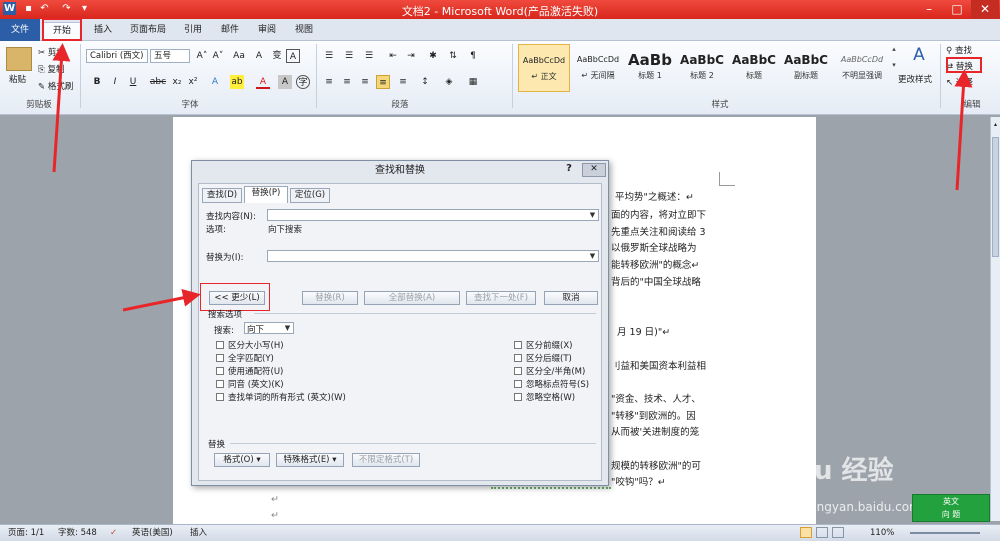  What do you see at coordinates (26, 533) in the screenshot?
I see `page-count: 页面: 1/1` at bounding box center [26, 533].